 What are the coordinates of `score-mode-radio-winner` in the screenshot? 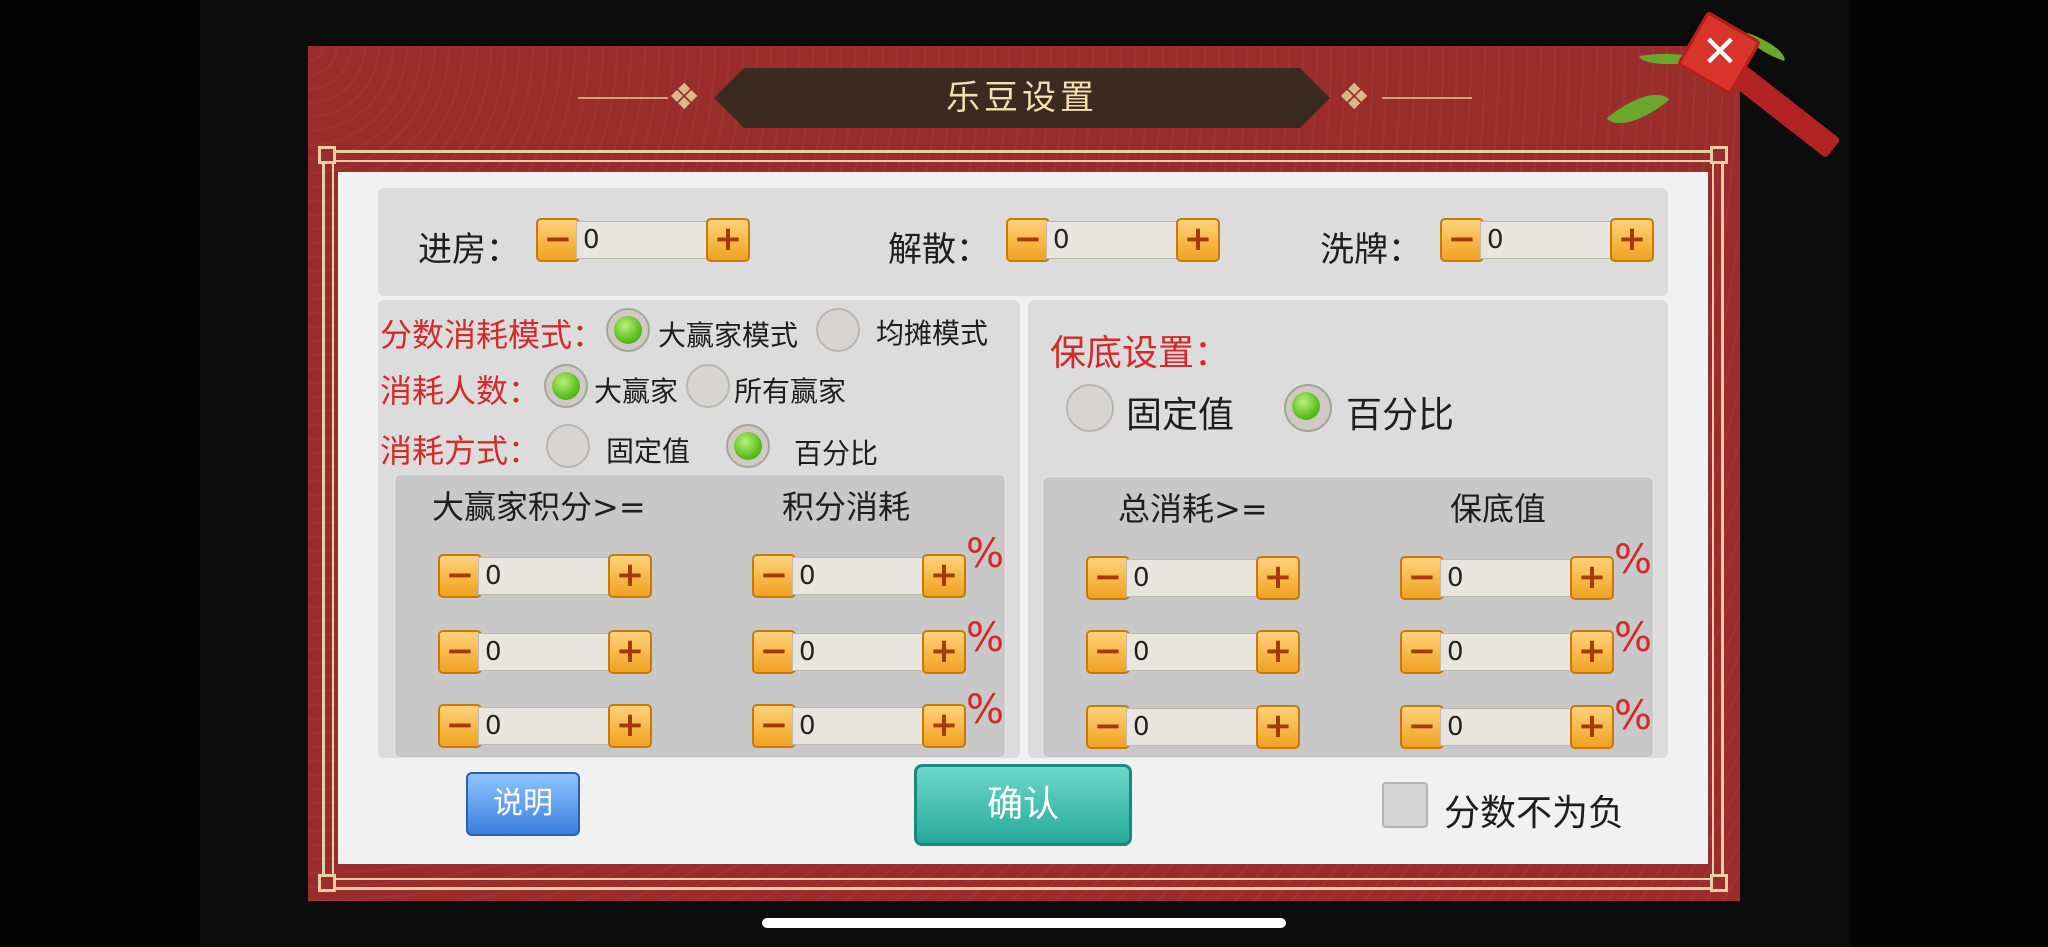 It's located at (628, 330).